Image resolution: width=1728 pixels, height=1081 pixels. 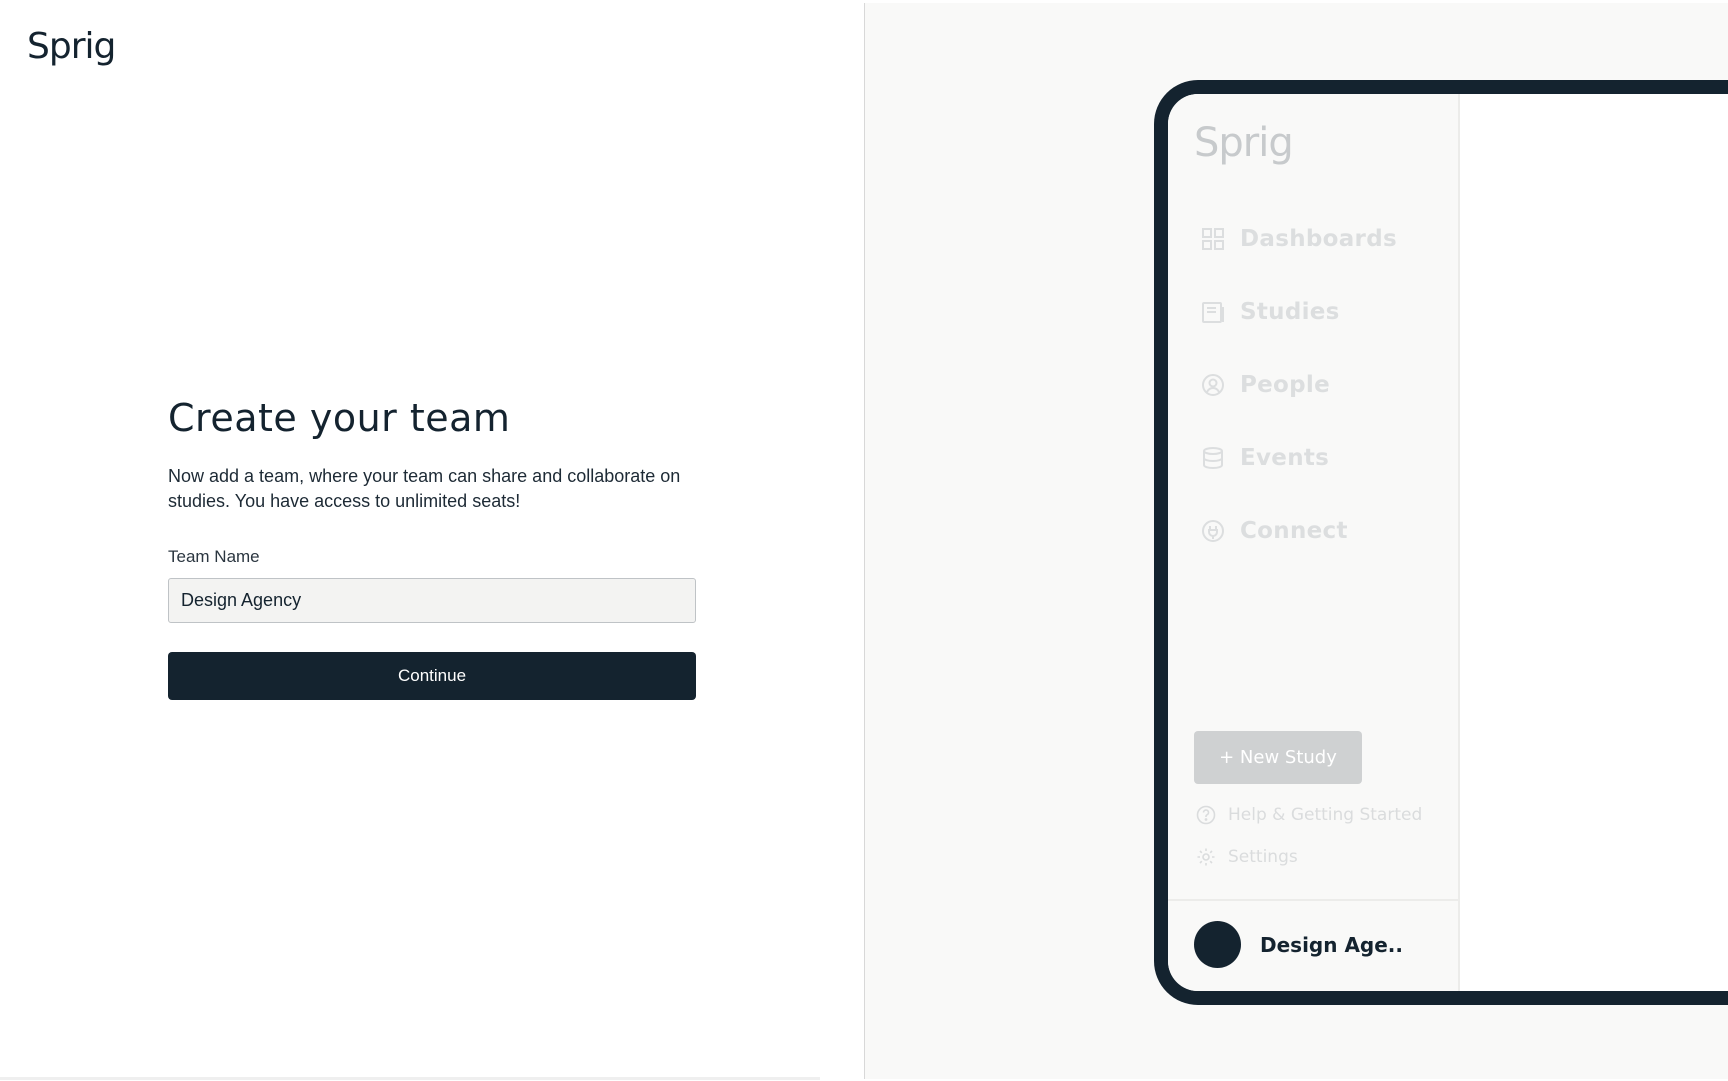 I want to click on page-title: Create your team, so click(x=339, y=418).